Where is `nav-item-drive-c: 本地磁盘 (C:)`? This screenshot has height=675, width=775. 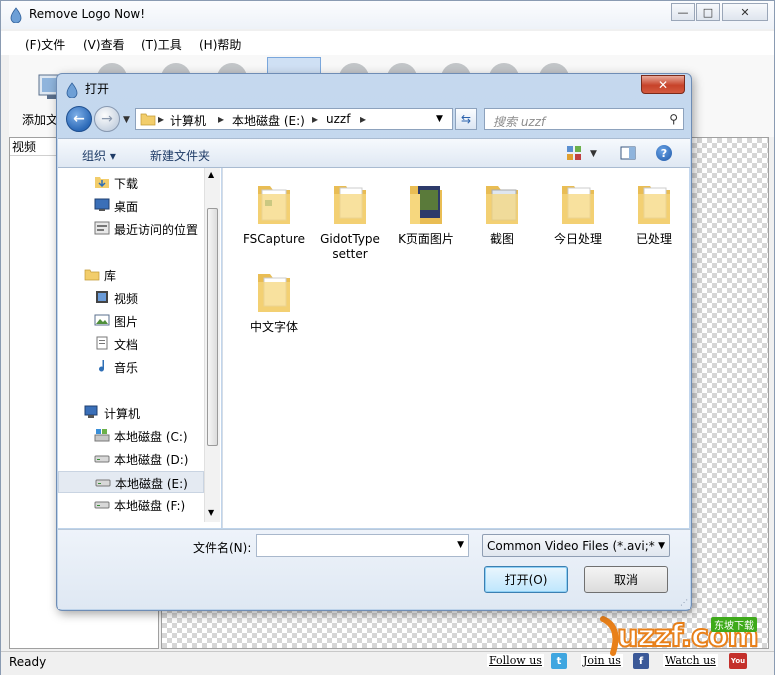 nav-item-drive-c: 本地磁盘 (C:) is located at coordinates (131, 436).